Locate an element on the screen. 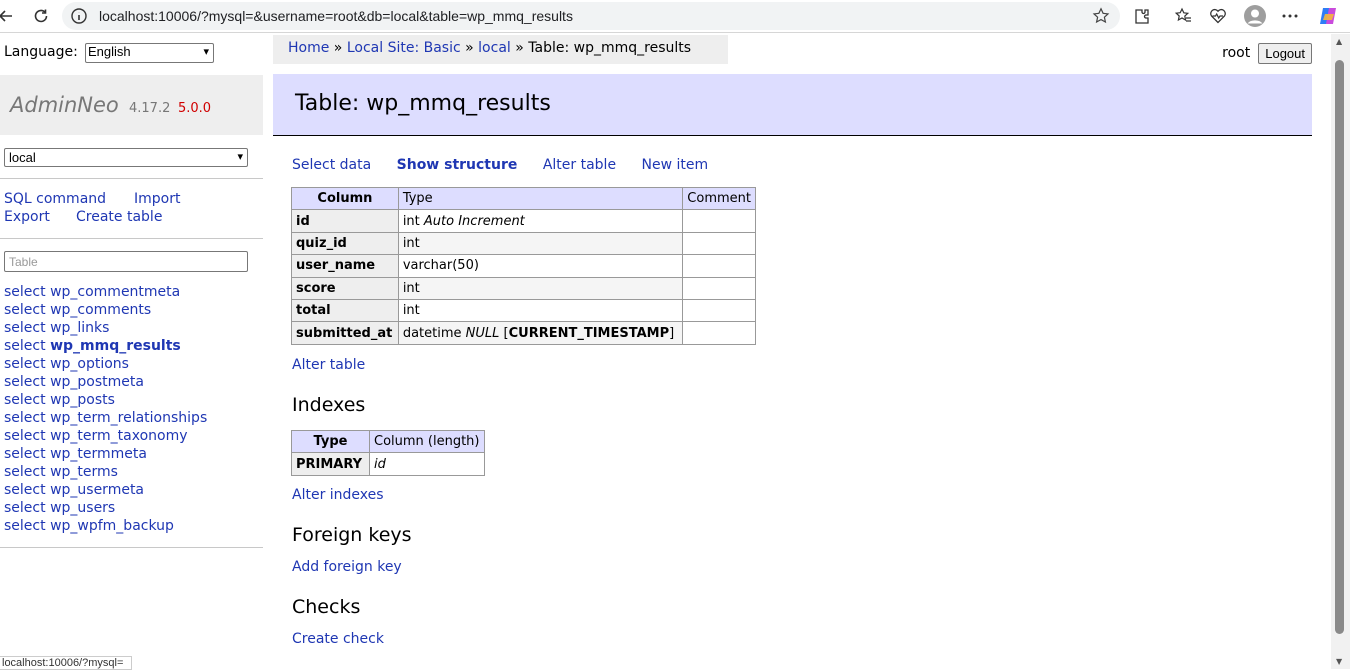 This screenshot has height=670, width=1350. scroll-up-icon: ▲ is located at coordinates (1339, 41).